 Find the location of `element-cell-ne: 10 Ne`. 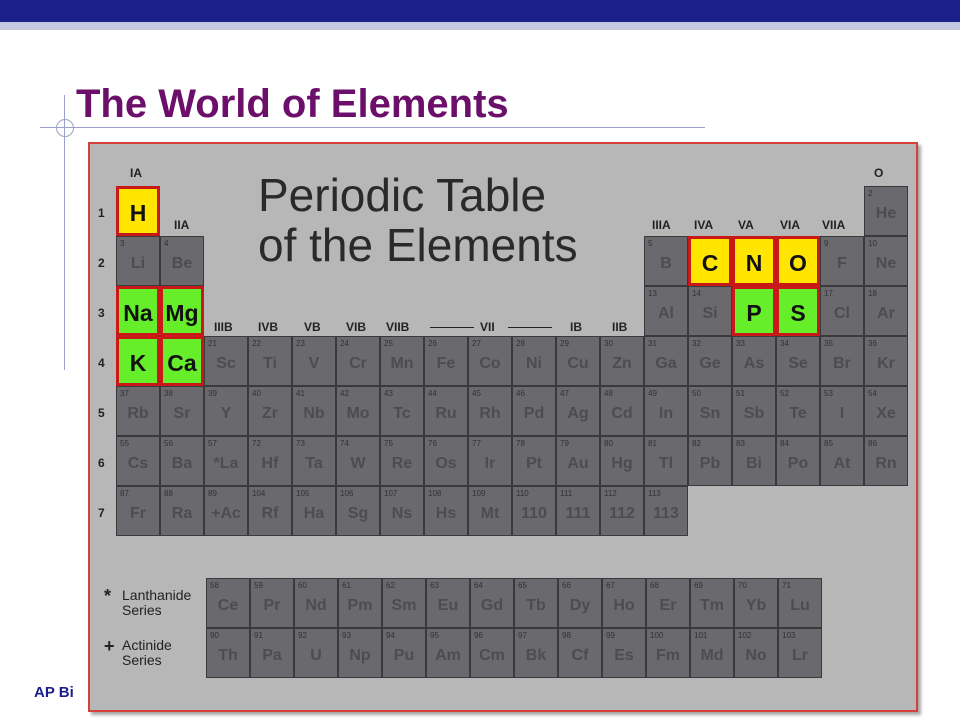

element-cell-ne: 10 Ne is located at coordinates (886, 261).